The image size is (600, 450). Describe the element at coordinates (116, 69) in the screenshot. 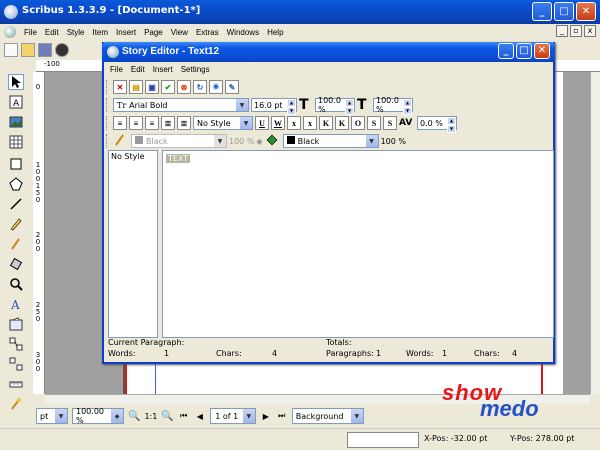

I see `se-menu-file: File` at that location.